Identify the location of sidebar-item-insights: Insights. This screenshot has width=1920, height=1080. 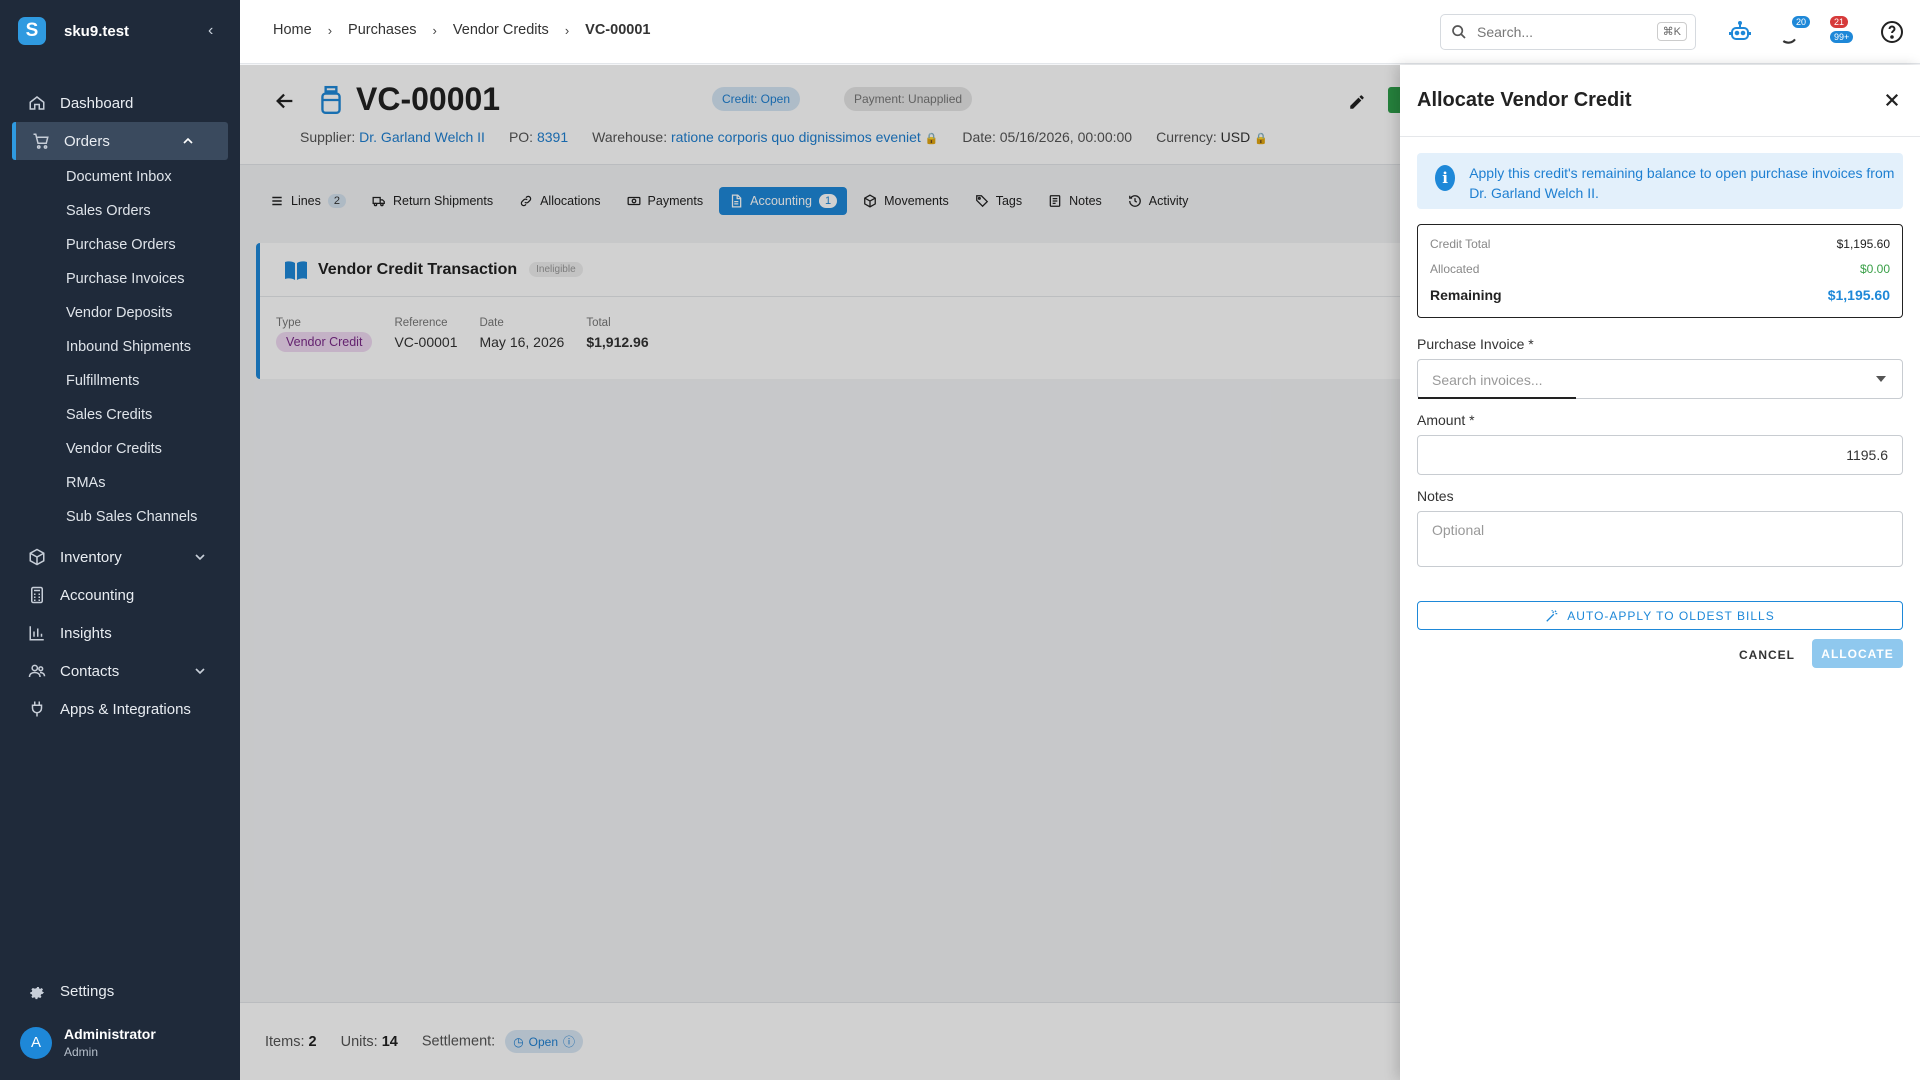
(120, 633).